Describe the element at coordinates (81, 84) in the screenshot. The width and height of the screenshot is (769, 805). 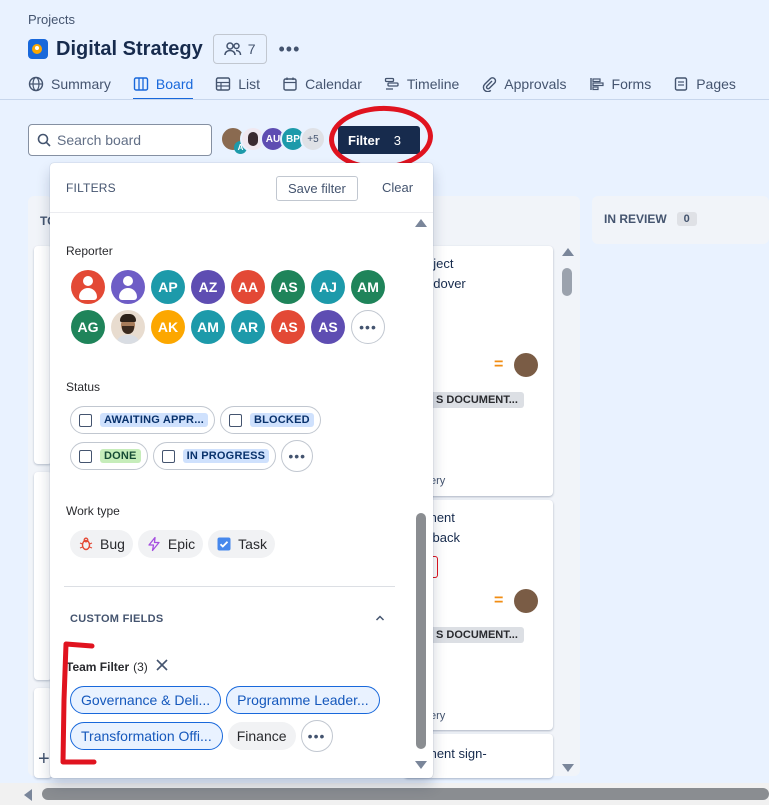
I see `tab-label: Summary` at that location.